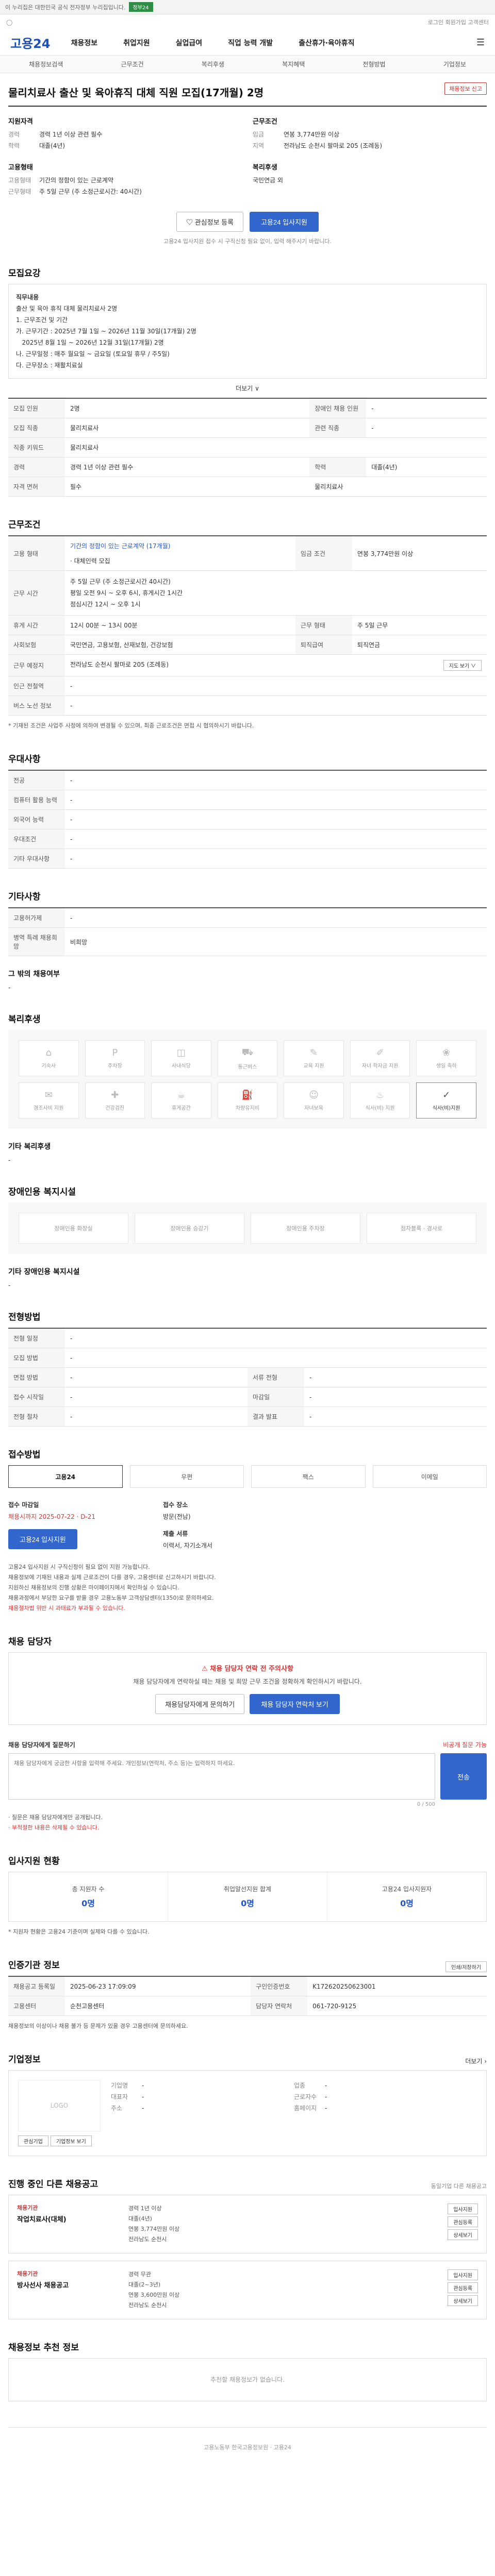  I want to click on welfare-icon: ☺, so click(314, 1095).